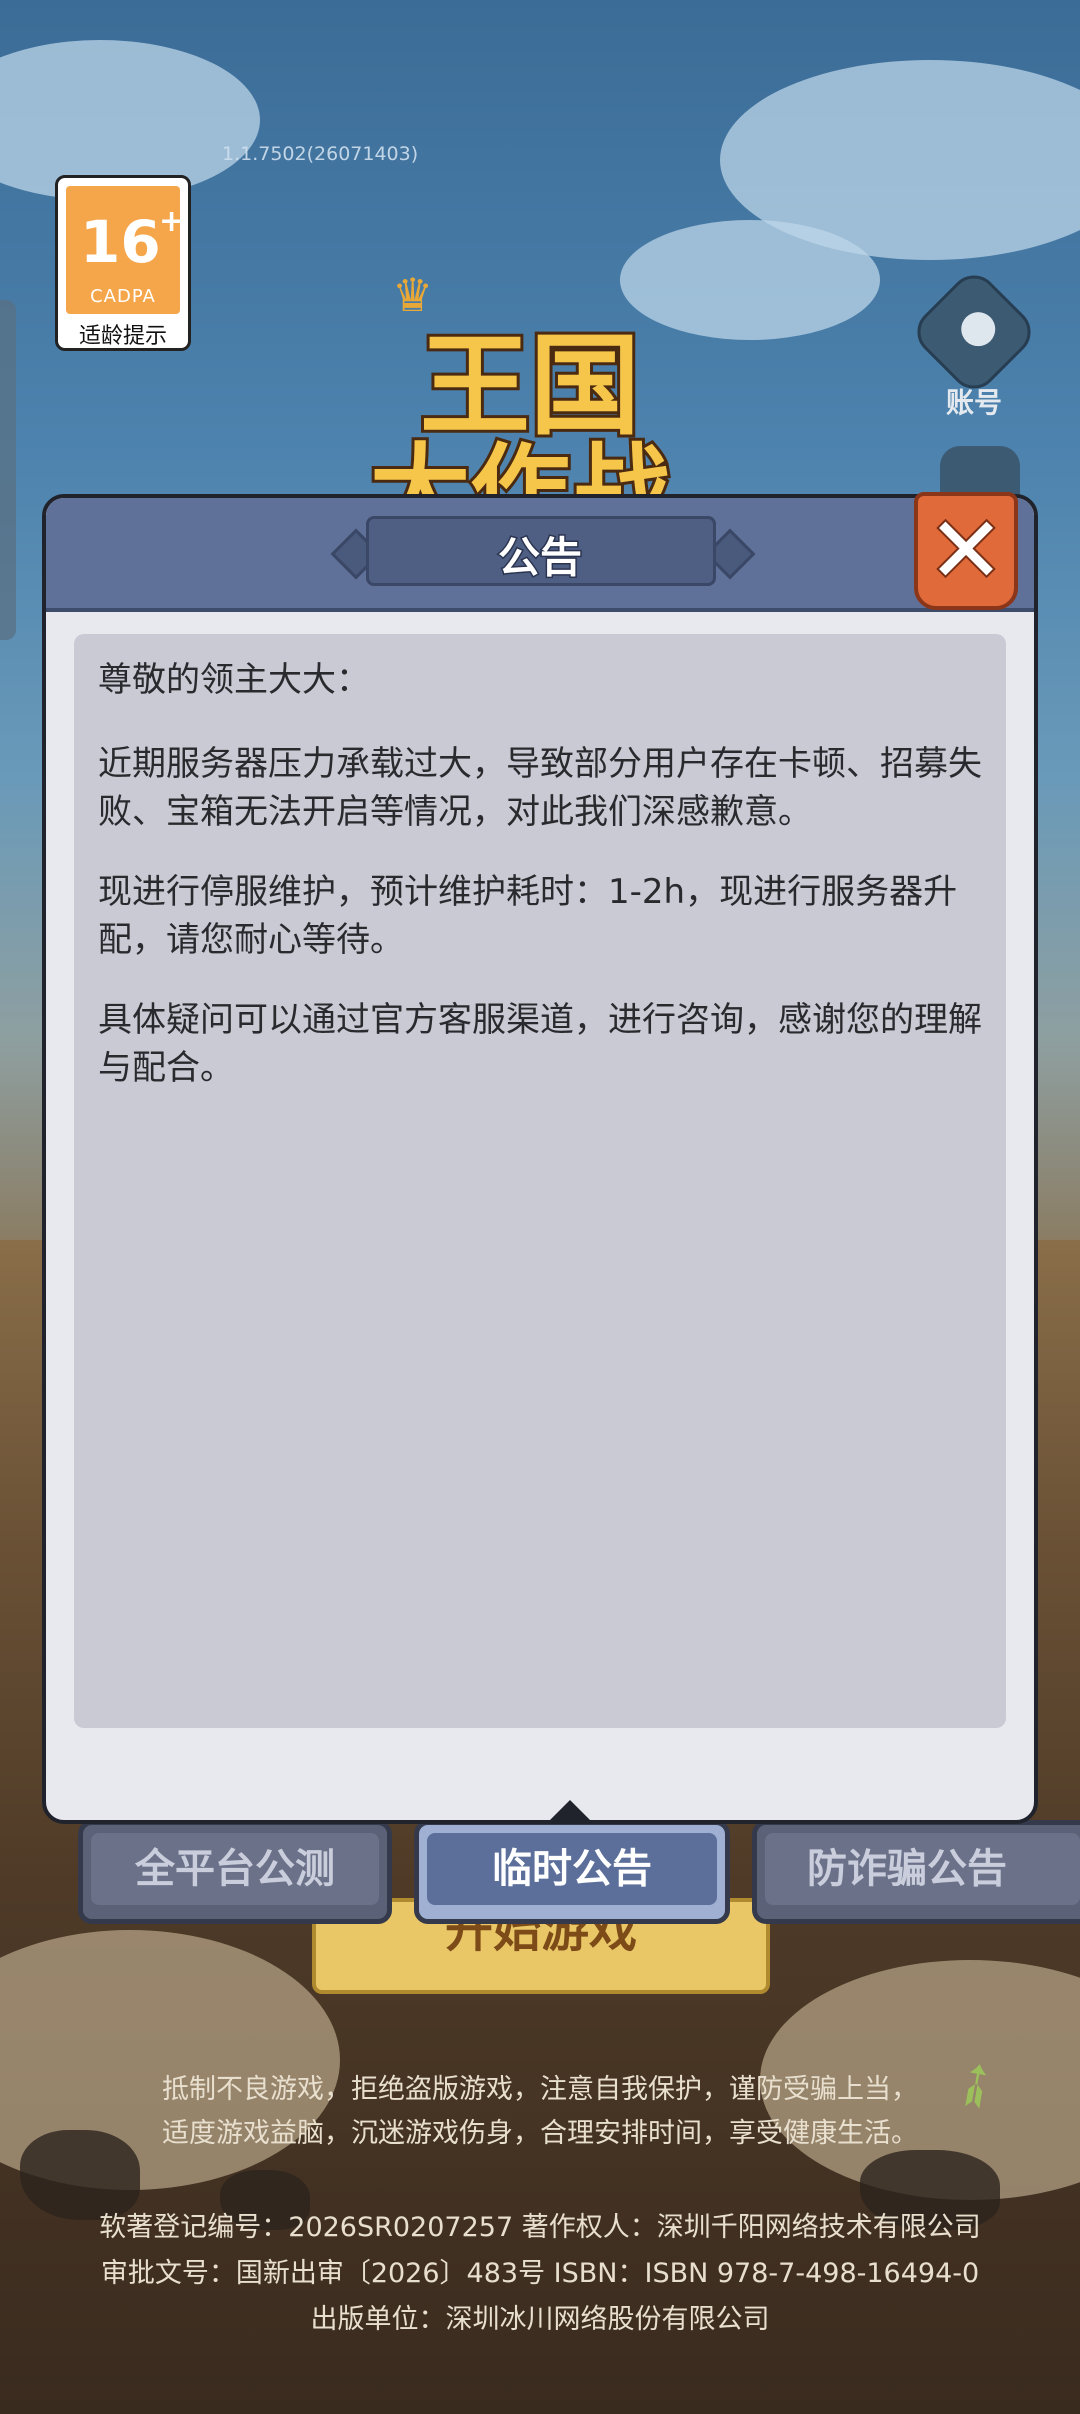  I want to click on close-icon: ✕, so click(965, 550).